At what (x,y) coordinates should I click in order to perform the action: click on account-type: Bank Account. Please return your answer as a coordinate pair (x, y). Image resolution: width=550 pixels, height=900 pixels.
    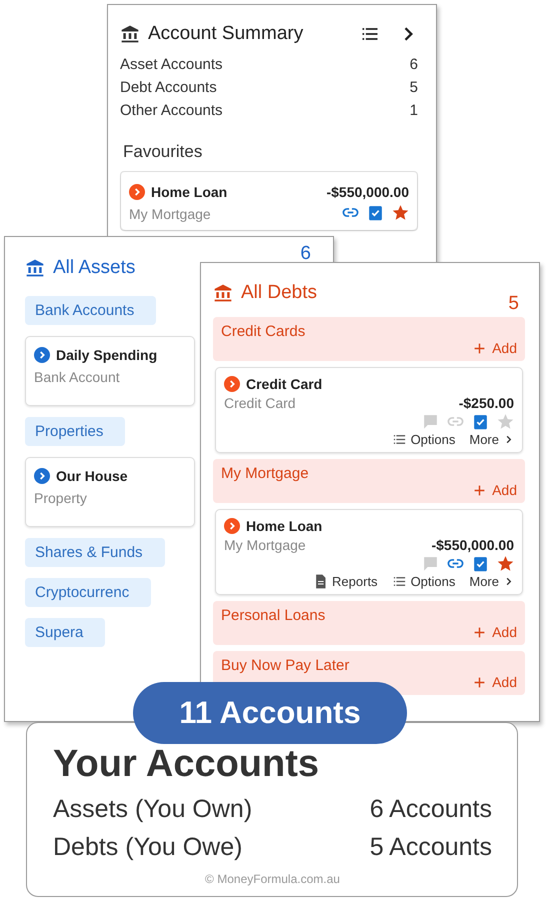
    Looking at the image, I should click on (77, 377).